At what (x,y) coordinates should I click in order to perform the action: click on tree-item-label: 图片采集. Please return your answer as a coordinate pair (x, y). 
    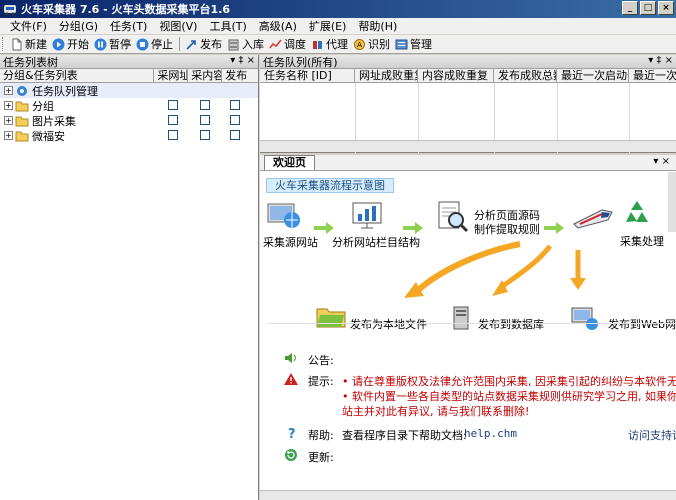
    Looking at the image, I should click on (54, 121).